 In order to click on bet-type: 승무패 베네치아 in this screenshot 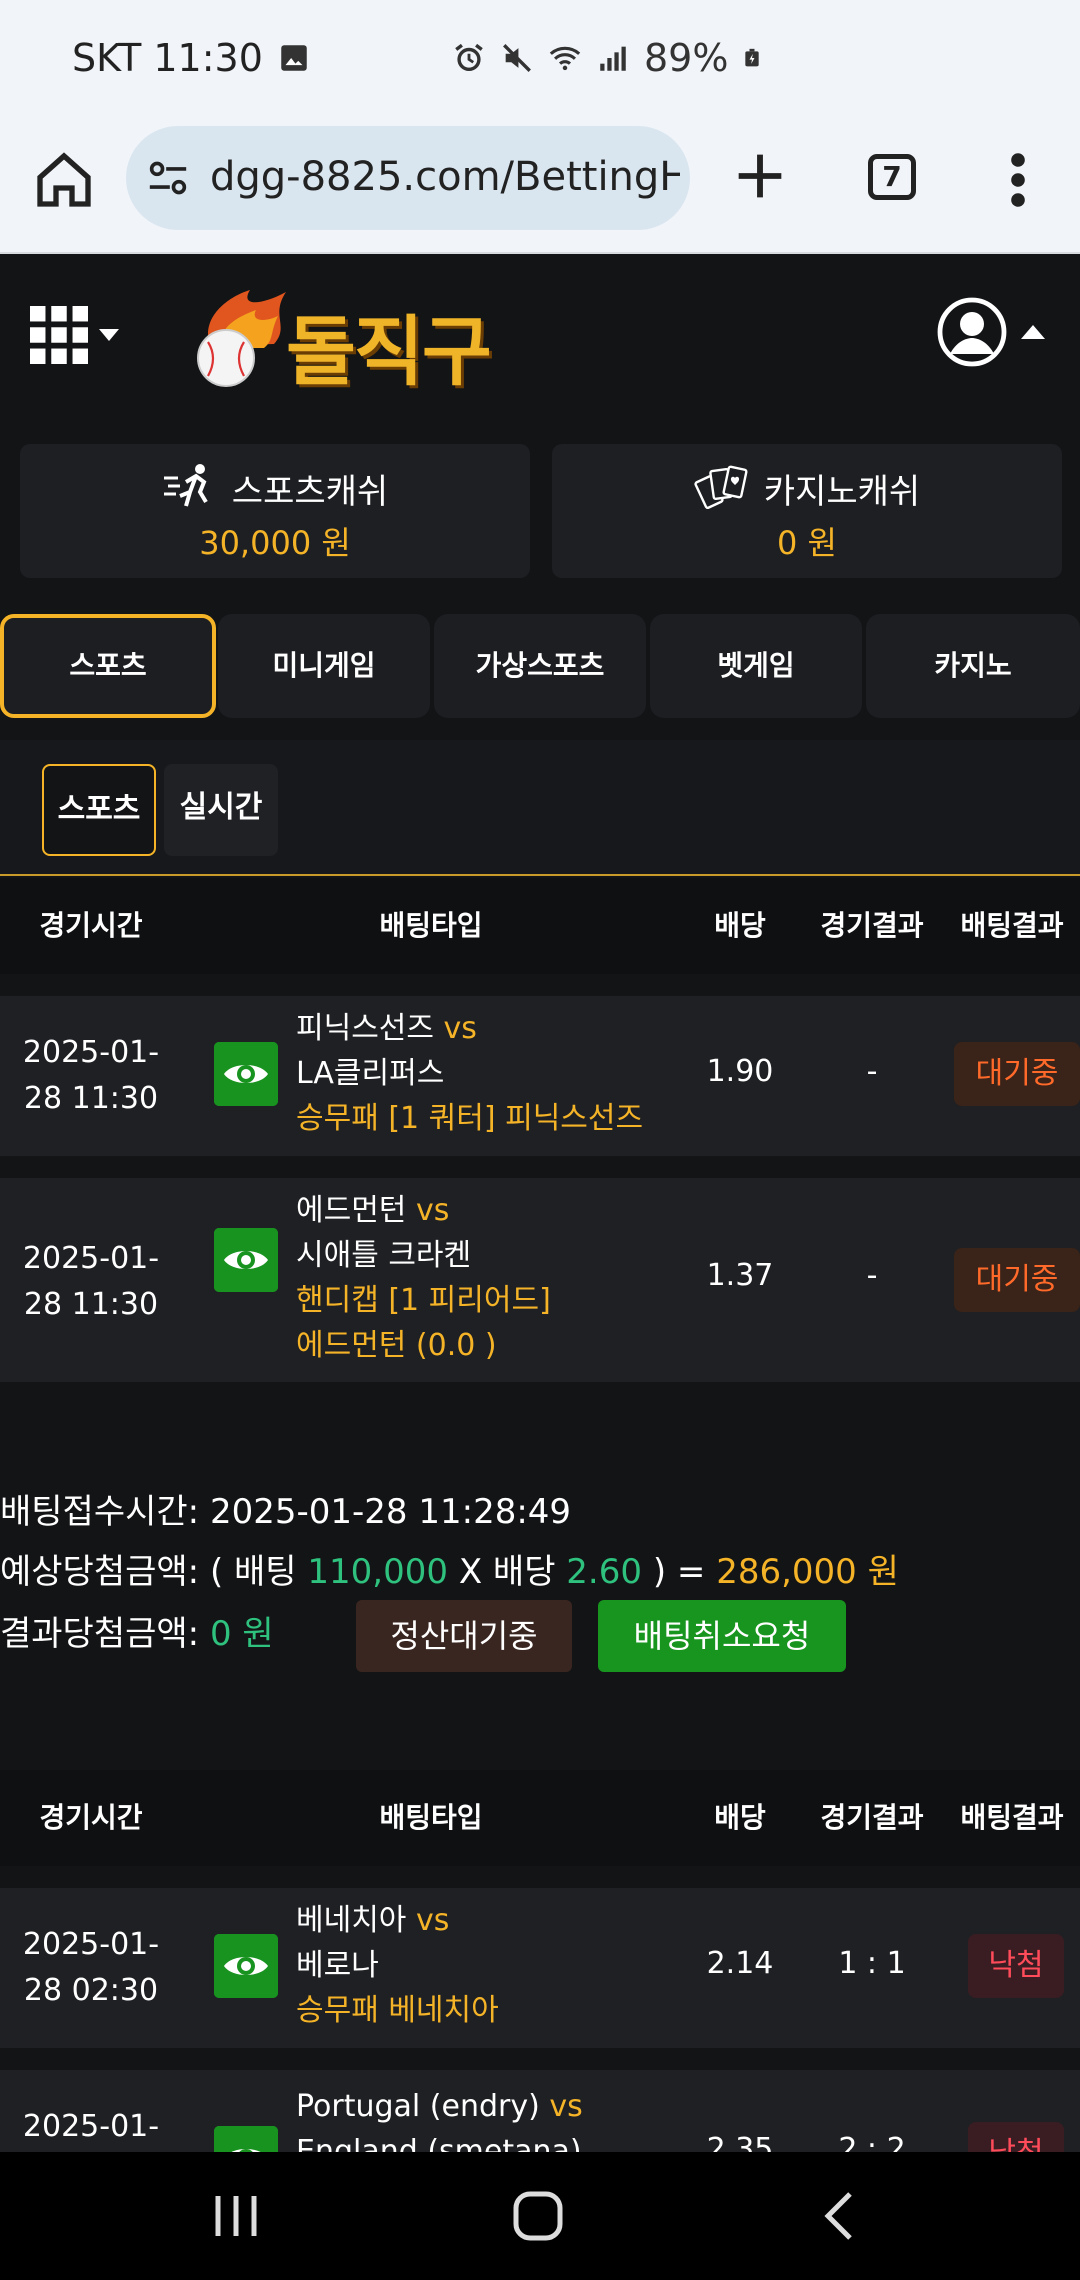, I will do `click(397, 2010)`.